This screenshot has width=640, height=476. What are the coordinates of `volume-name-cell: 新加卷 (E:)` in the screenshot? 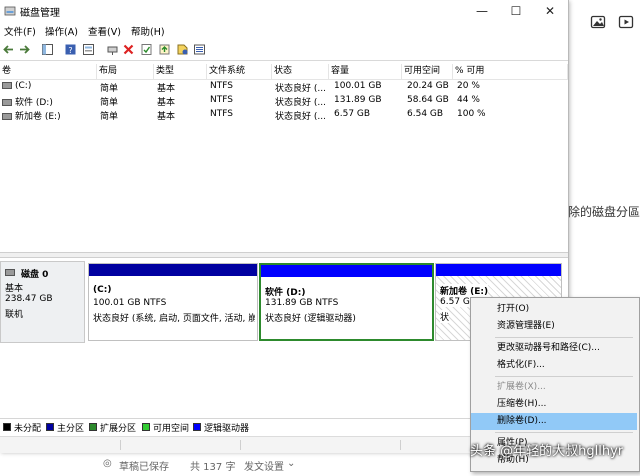 It's located at (31, 115).